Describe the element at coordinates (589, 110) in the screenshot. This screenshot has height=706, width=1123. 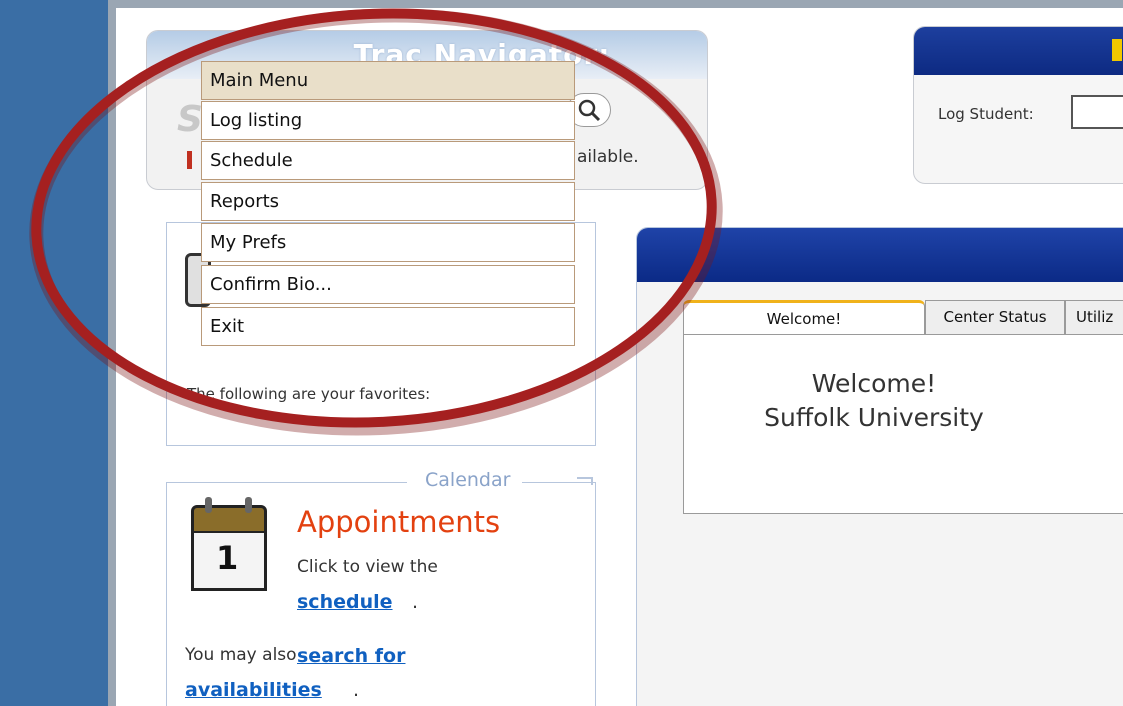
I see `magnifier-icon` at that location.